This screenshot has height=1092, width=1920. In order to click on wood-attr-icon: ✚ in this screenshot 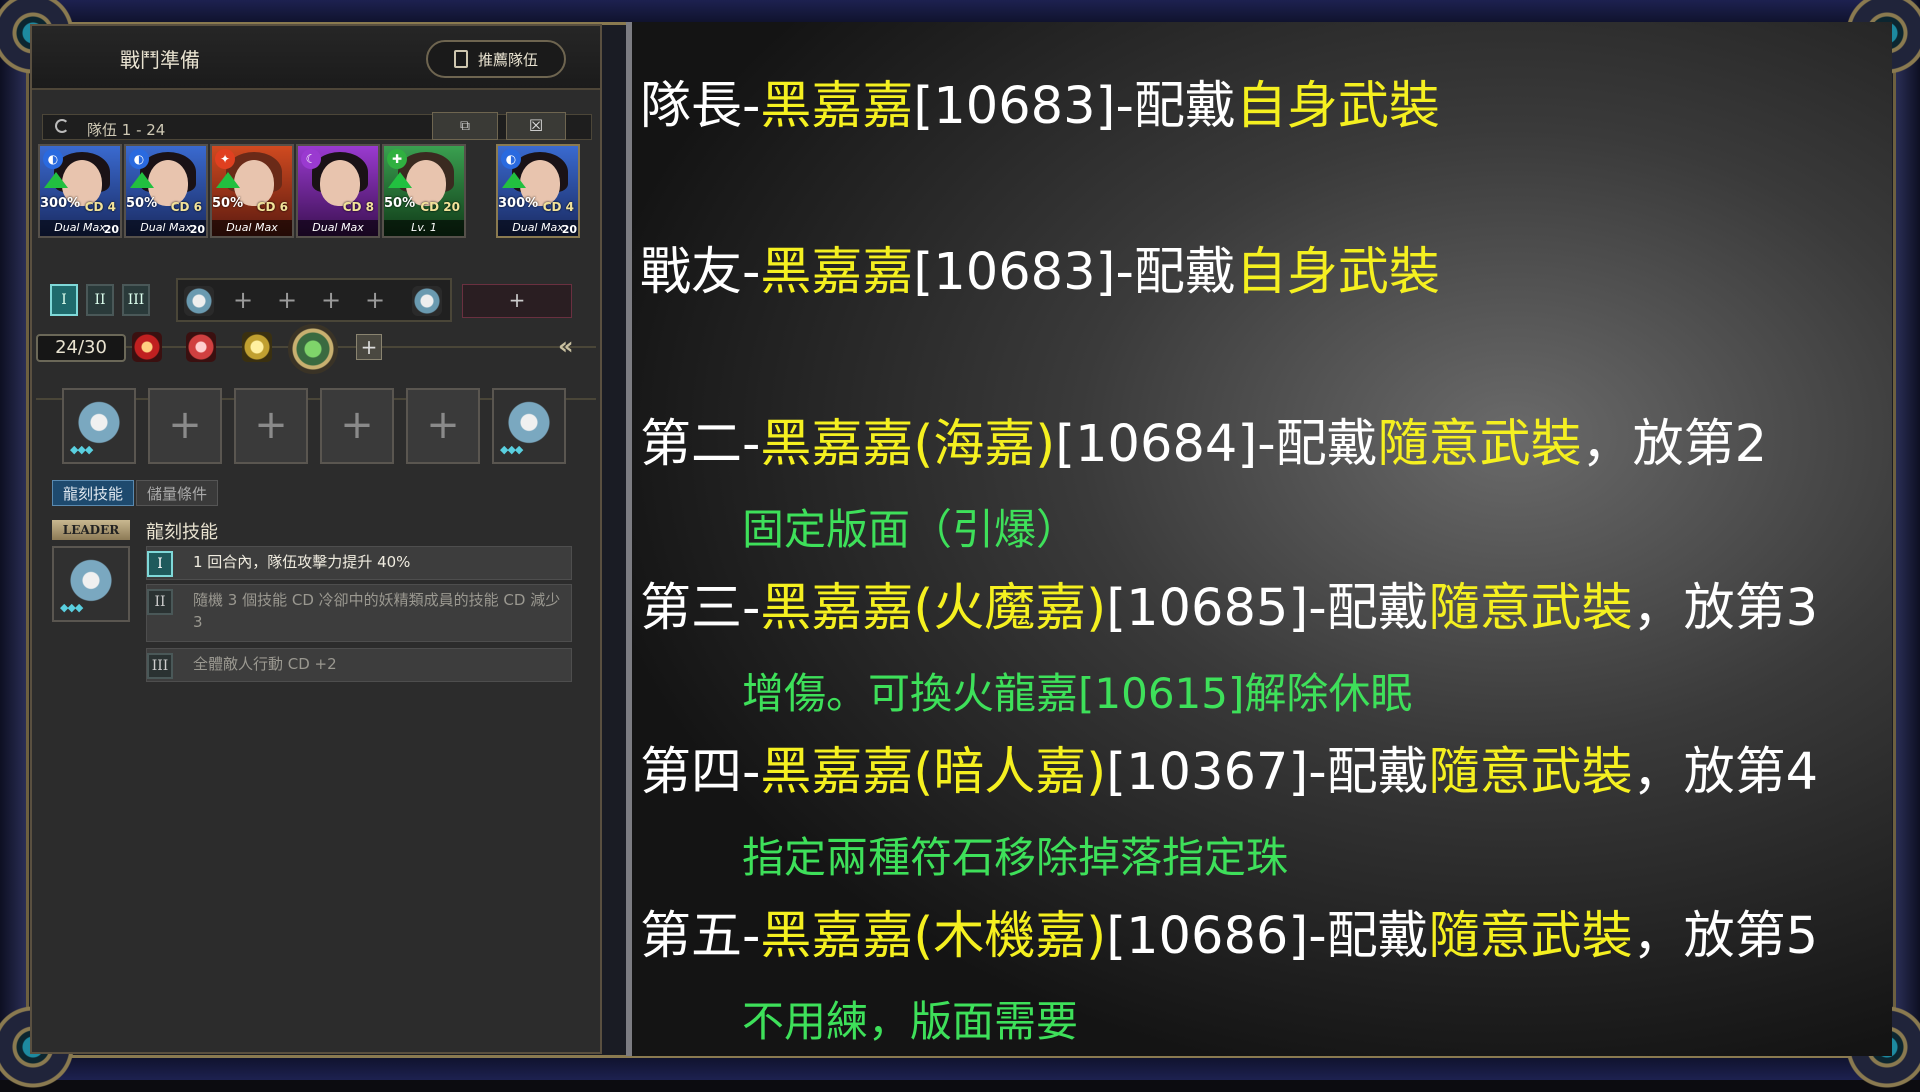, I will do `click(397, 159)`.